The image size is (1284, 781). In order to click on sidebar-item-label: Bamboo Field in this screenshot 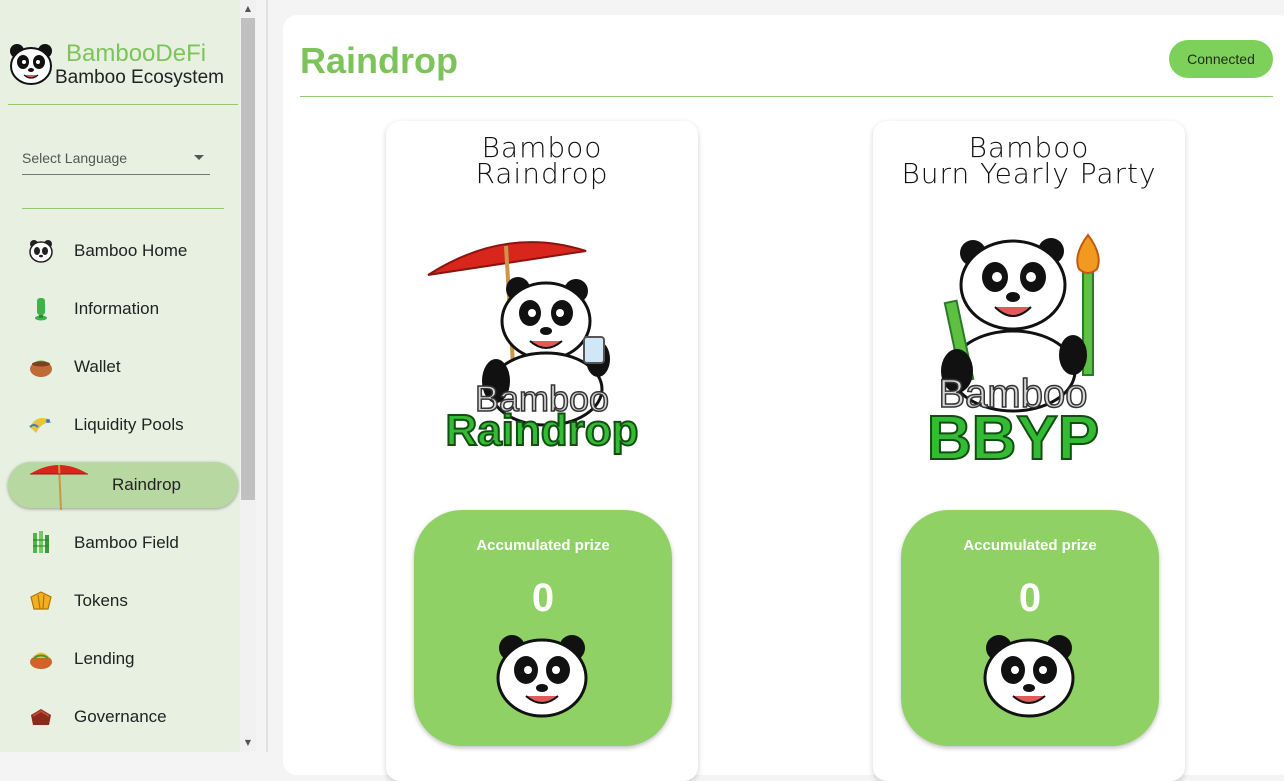, I will do `click(126, 542)`.